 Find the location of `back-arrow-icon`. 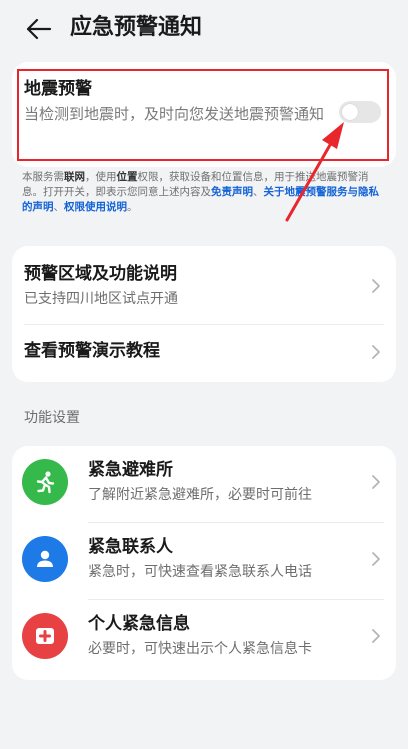

back-arrow-icon is located at coordinates (39, 29).